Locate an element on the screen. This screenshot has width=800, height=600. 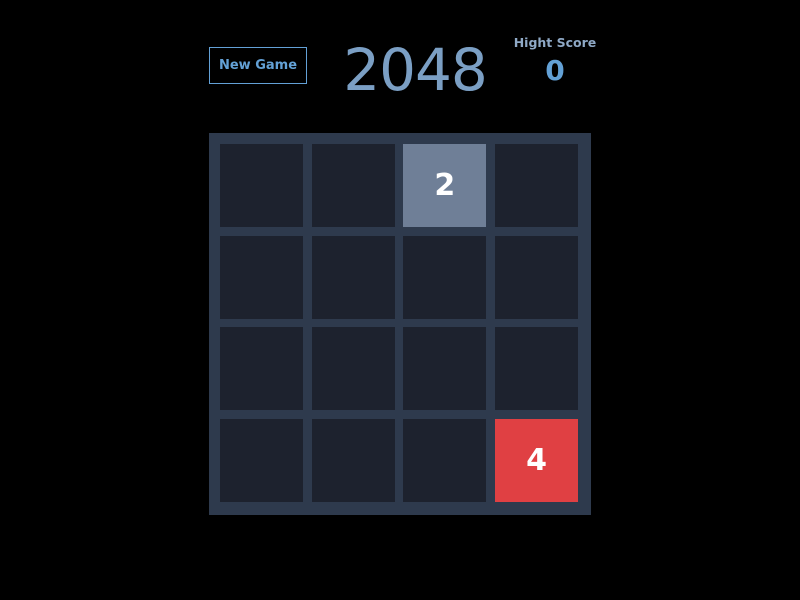
high-score-panel: Hight Score 0 is located at coordinates (555, 62).